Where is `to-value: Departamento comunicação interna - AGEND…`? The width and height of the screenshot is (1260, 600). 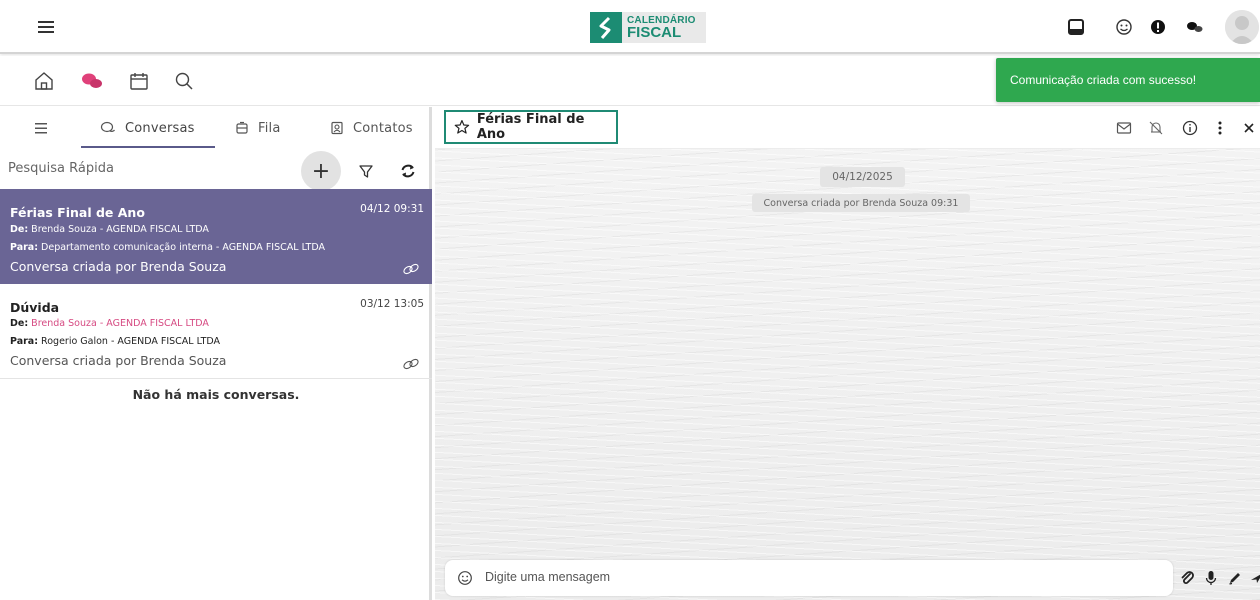
to-value: Departamento comunicação interna - AGEND… is located at coordinates (183, 247).